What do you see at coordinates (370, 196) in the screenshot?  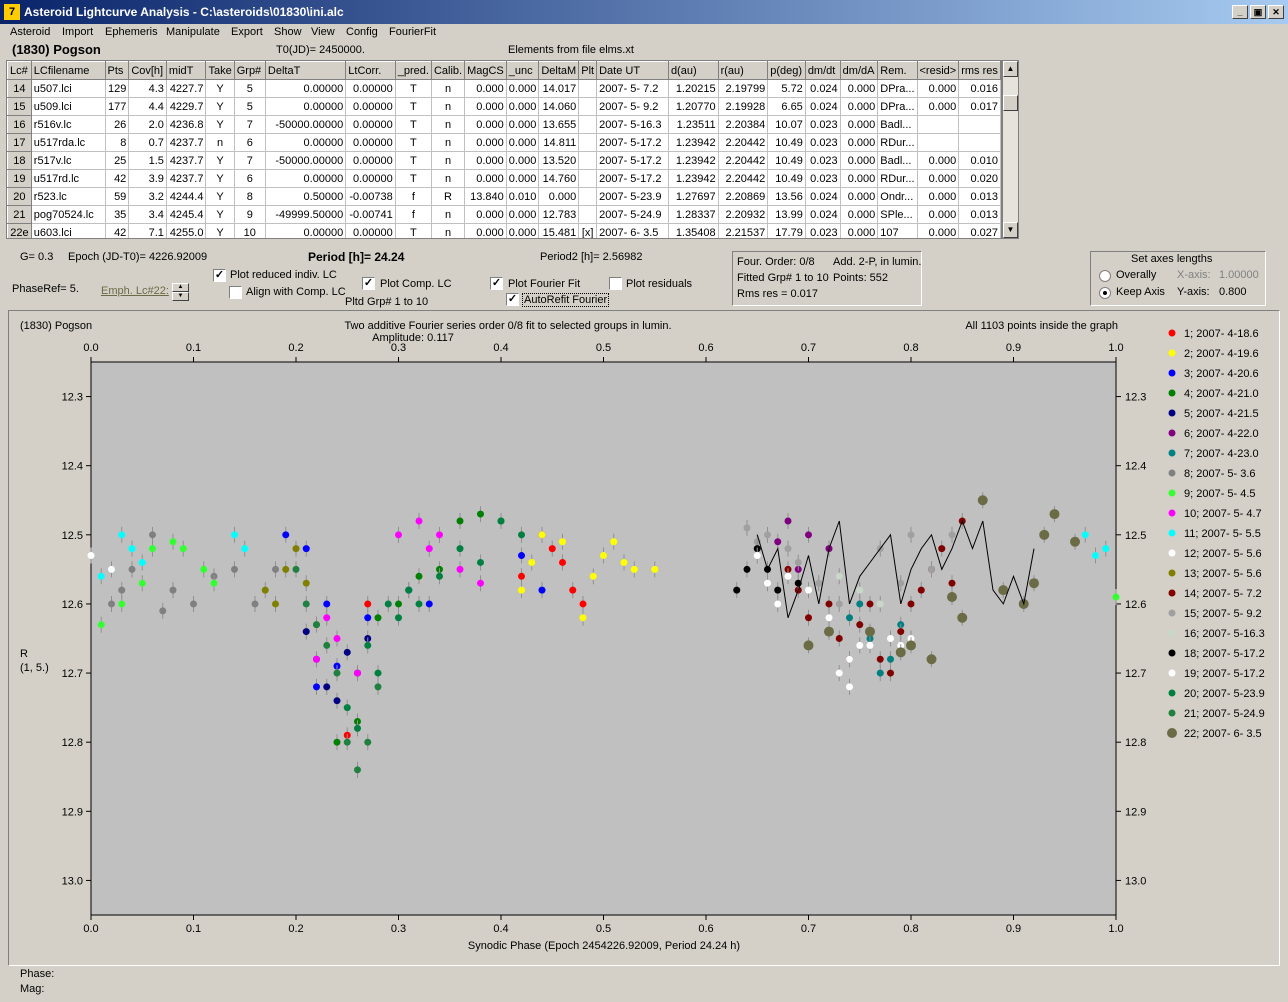 I see `table-cell: -0.00738` at bounding box center [370, 196].